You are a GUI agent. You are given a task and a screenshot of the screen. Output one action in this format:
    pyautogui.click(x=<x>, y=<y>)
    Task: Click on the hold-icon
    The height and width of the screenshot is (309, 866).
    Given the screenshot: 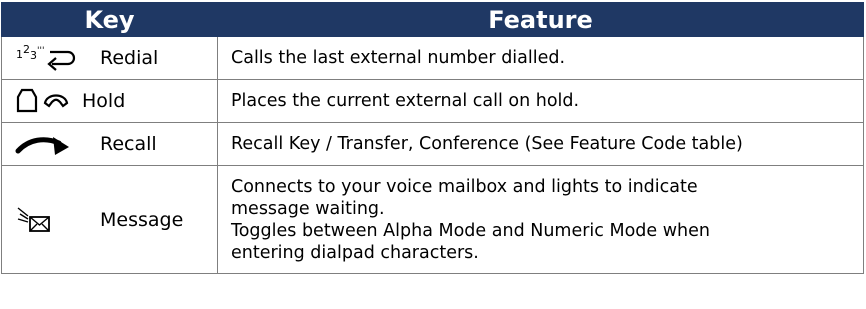 What is the action you would take?
    pyautogui.click(x=45, y=101)
    